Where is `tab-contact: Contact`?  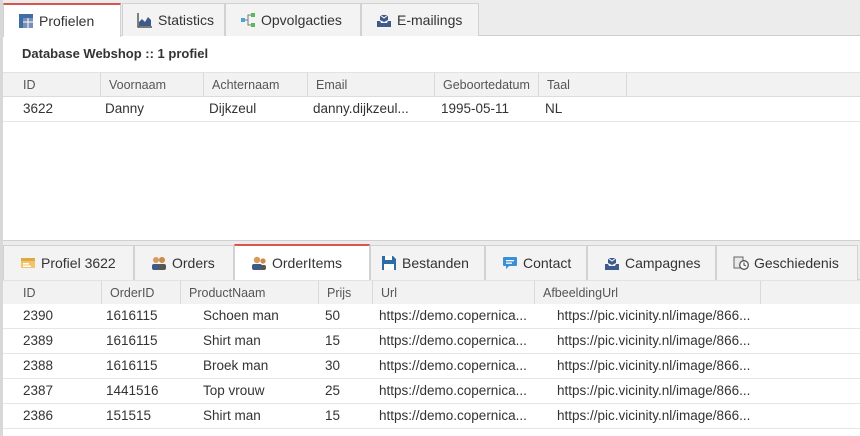 tab-contact: Contact is located at coordinates (536, 262).